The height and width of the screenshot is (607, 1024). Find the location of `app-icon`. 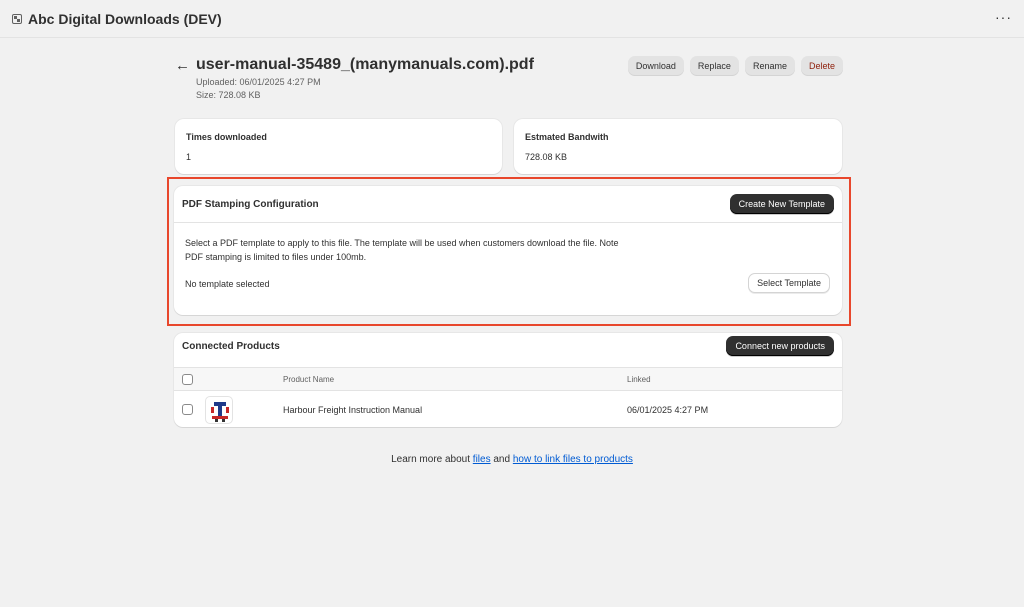

app-icon is located at coordinates (17, 18).